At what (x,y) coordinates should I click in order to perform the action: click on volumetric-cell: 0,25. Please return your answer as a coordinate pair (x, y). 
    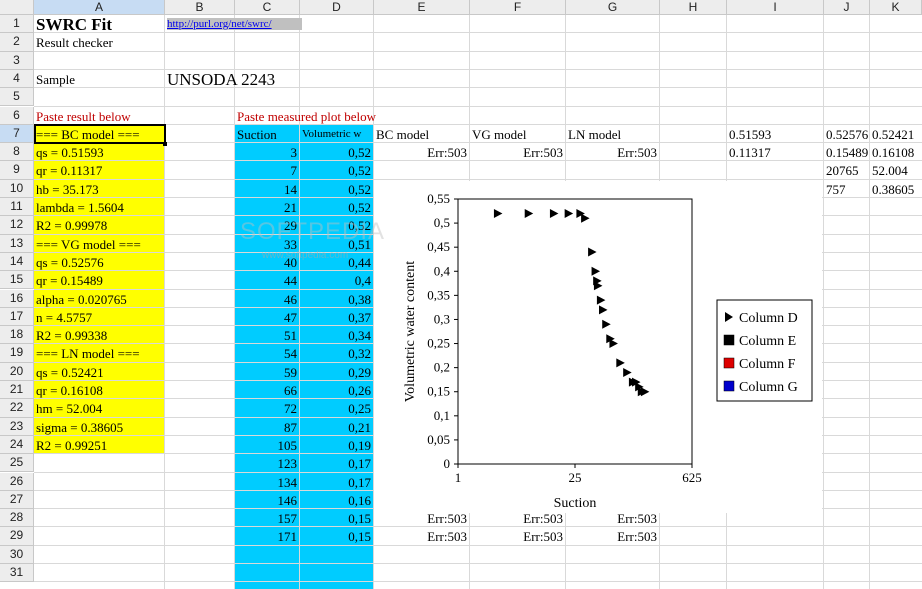
    Looking at the image, I should click on (336, 408).